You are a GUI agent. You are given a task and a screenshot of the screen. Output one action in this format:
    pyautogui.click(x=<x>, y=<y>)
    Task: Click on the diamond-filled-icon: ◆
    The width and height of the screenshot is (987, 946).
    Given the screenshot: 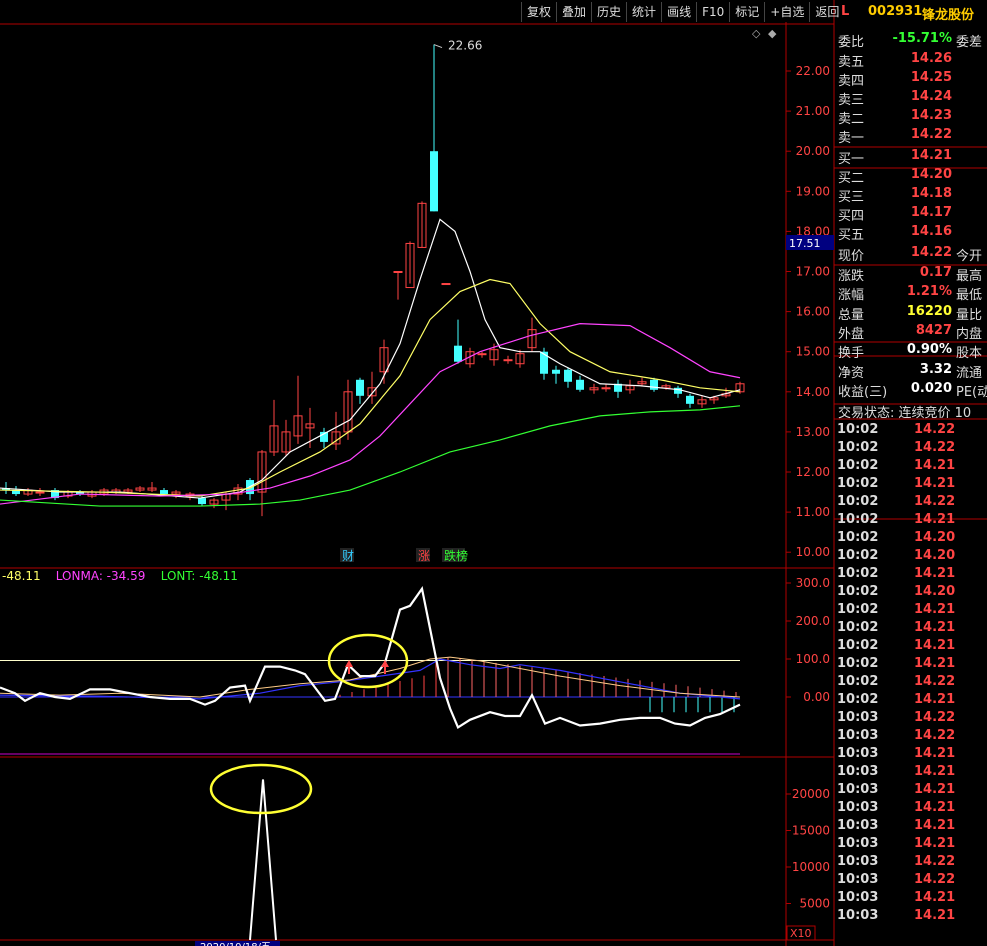 What is the action you would take?
    pyautogui.click(x=772, y=33)
    